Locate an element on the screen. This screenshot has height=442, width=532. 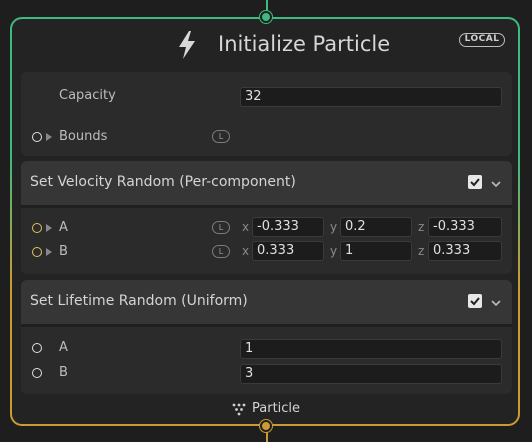
node-header: Initialize Particle is located at coordinates (265, 44).